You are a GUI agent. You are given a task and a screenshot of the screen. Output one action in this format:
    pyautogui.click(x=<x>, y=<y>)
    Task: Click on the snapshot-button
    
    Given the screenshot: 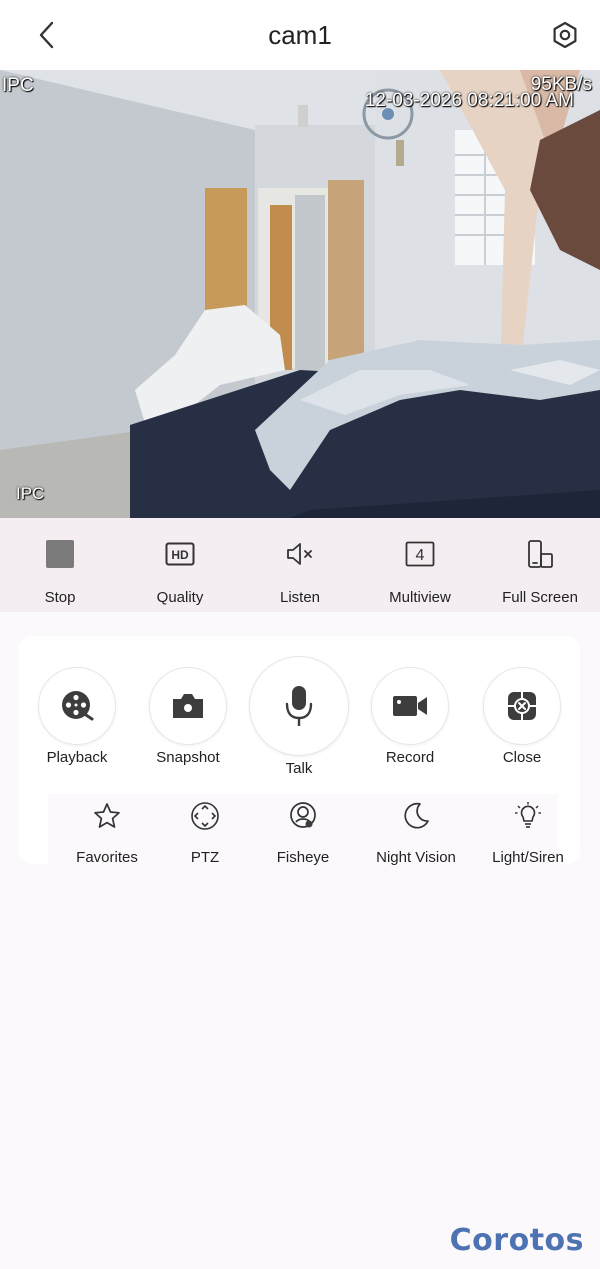 What is the action you would take?
    pyautogui.click(x=188, y=706)
    